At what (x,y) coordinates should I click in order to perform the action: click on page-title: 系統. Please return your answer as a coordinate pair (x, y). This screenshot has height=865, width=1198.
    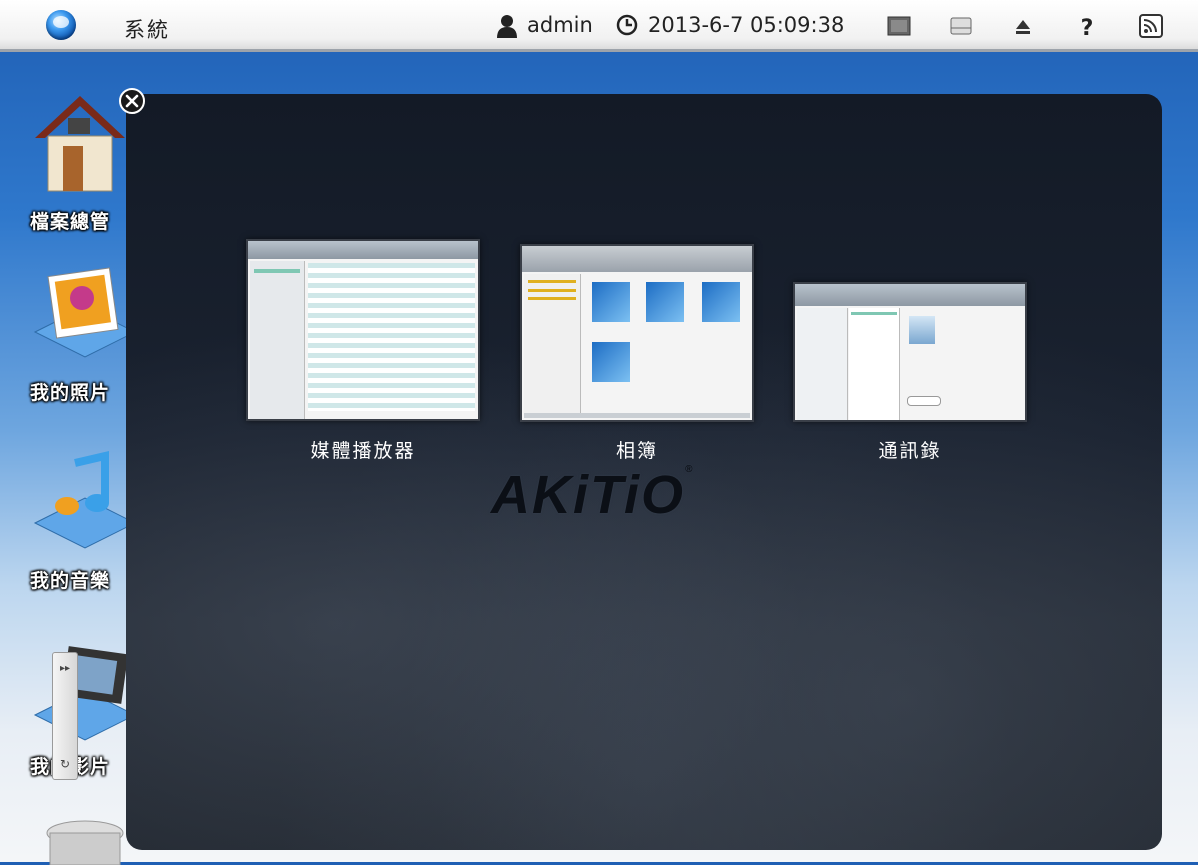
    Looking at the image, I should click on (147, 29).